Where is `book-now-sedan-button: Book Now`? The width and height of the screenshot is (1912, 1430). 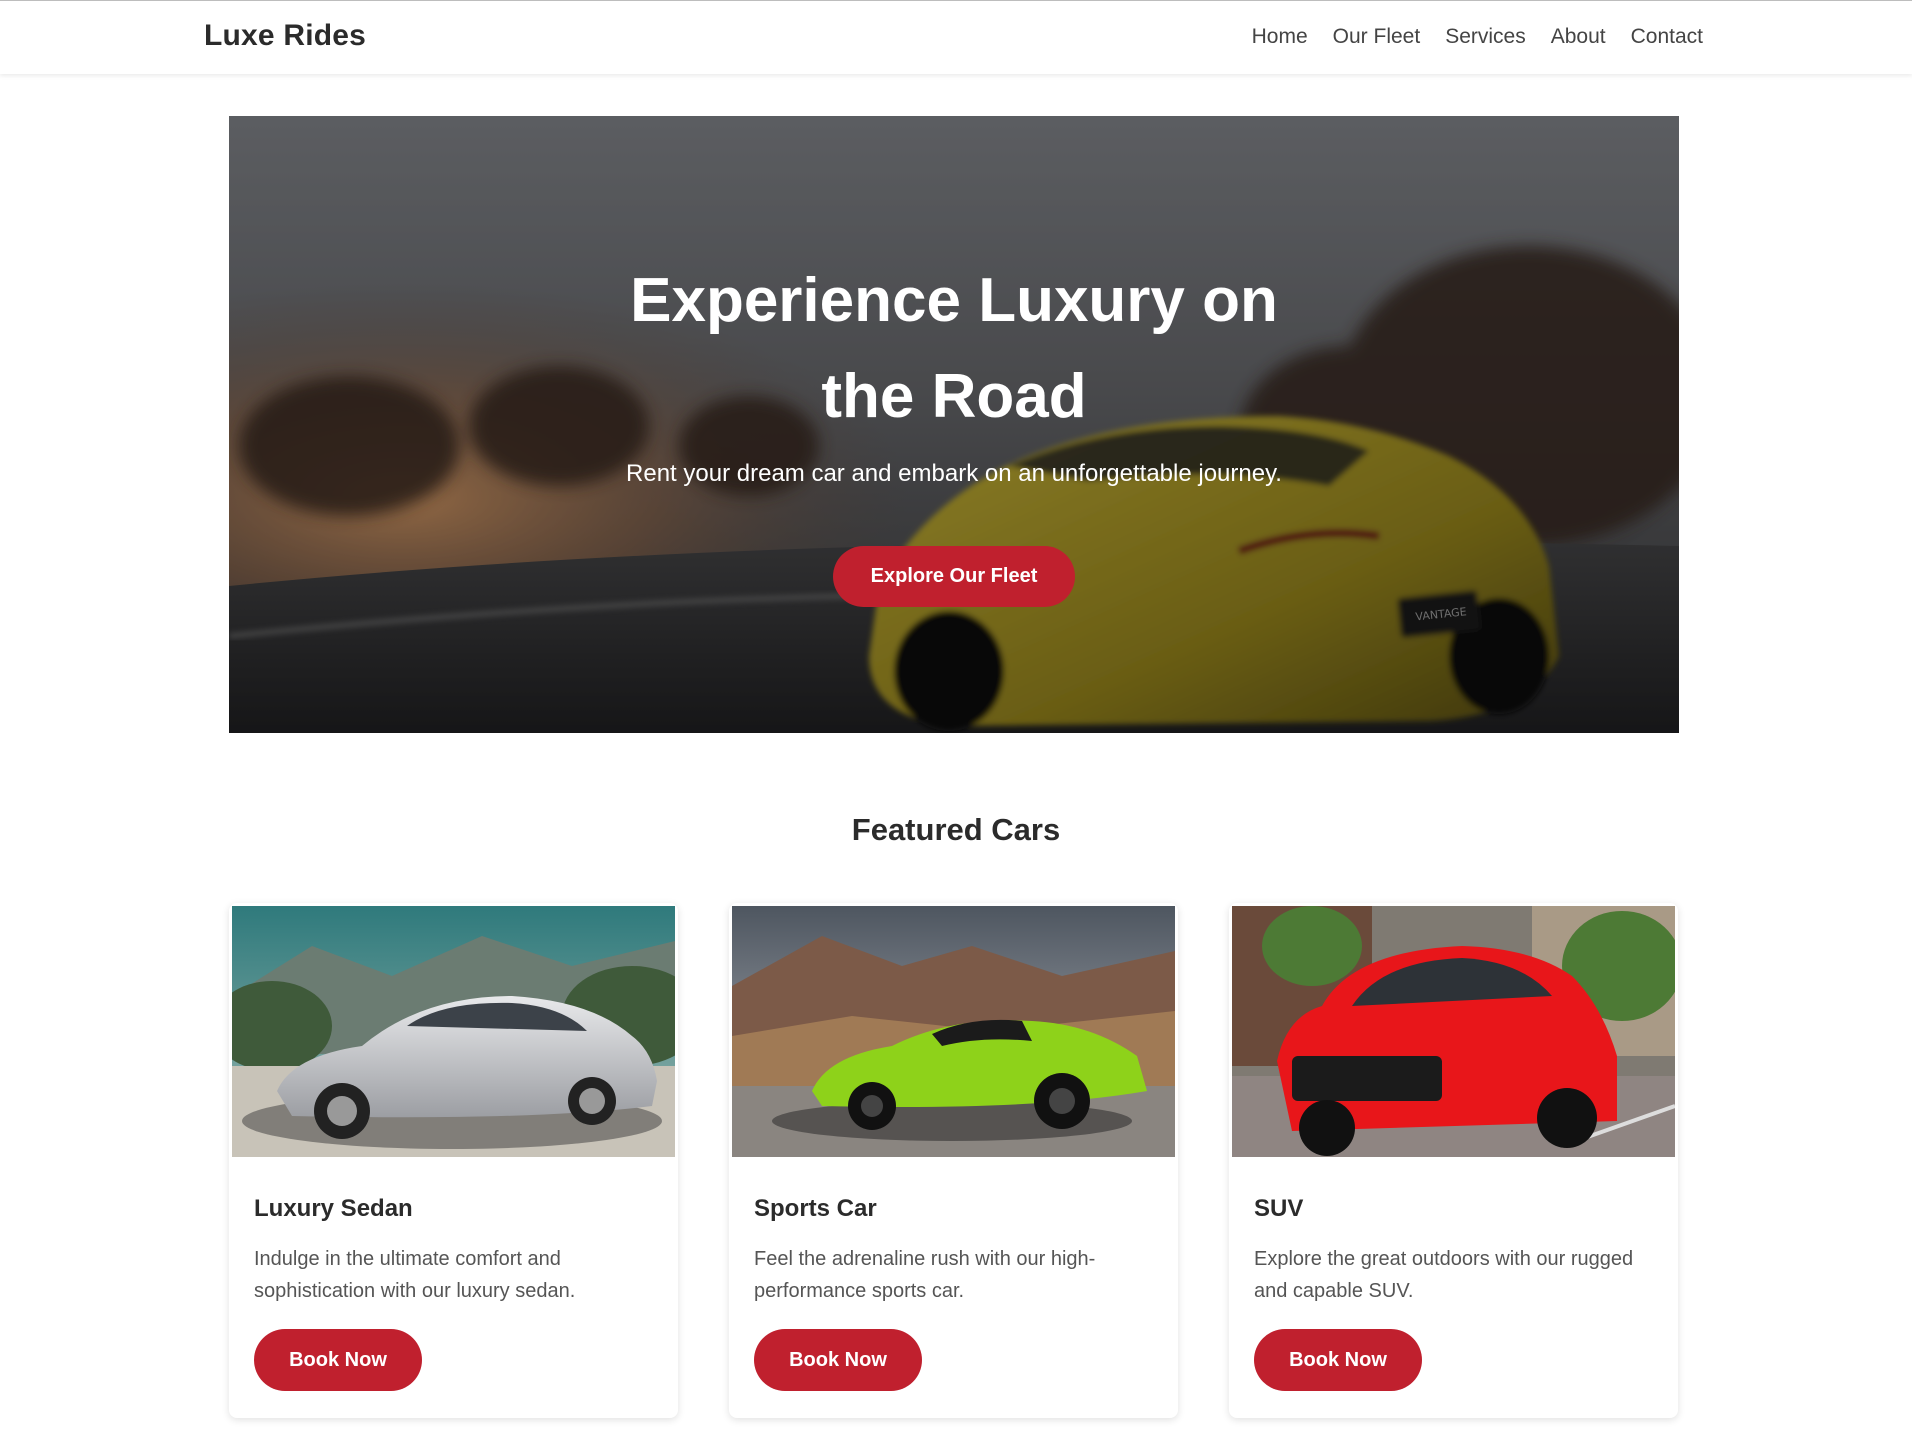
book-now-sedan-button: Book Now is located at coordinates (338, 1360).